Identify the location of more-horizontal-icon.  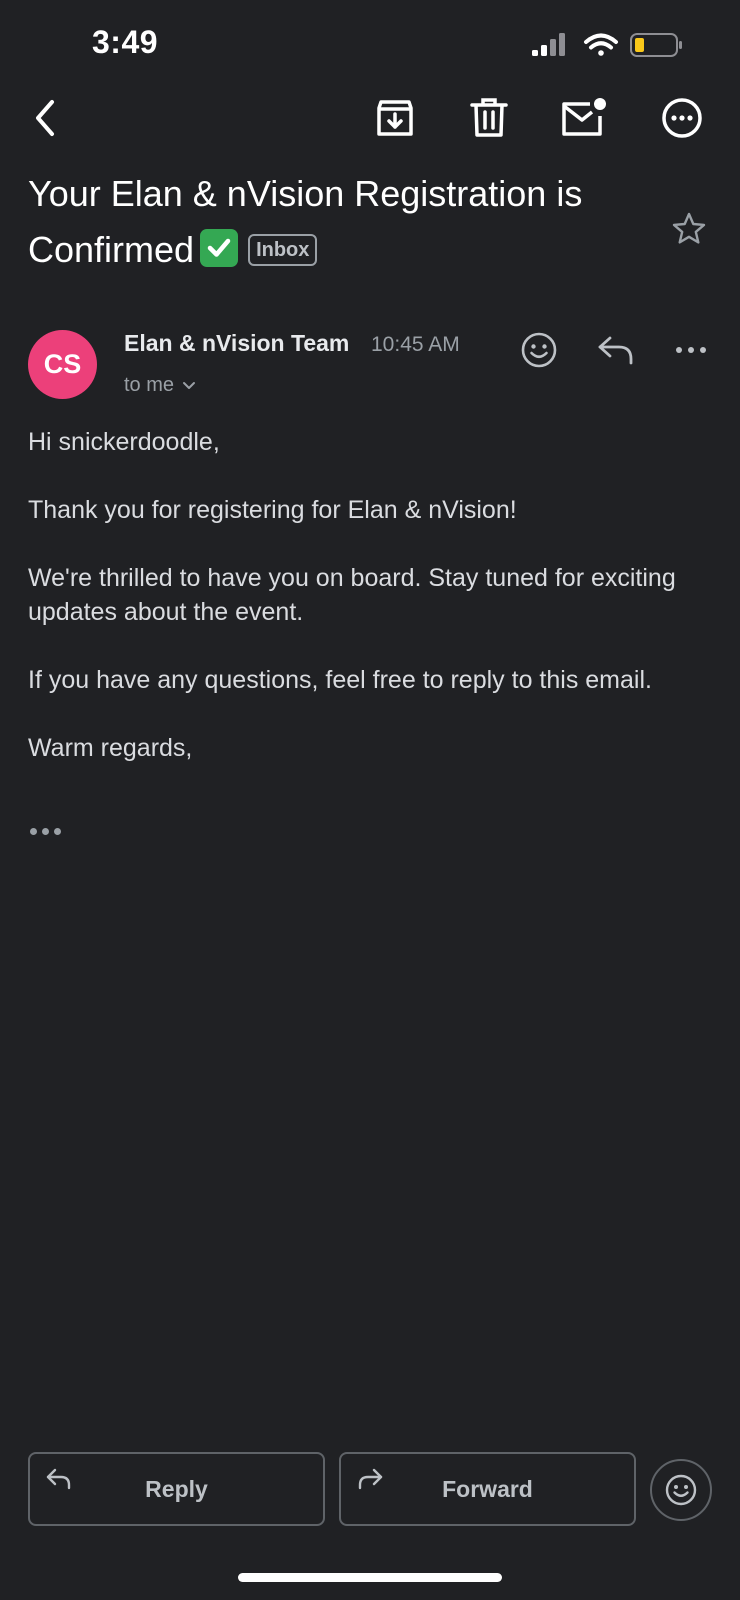
(691, 350).